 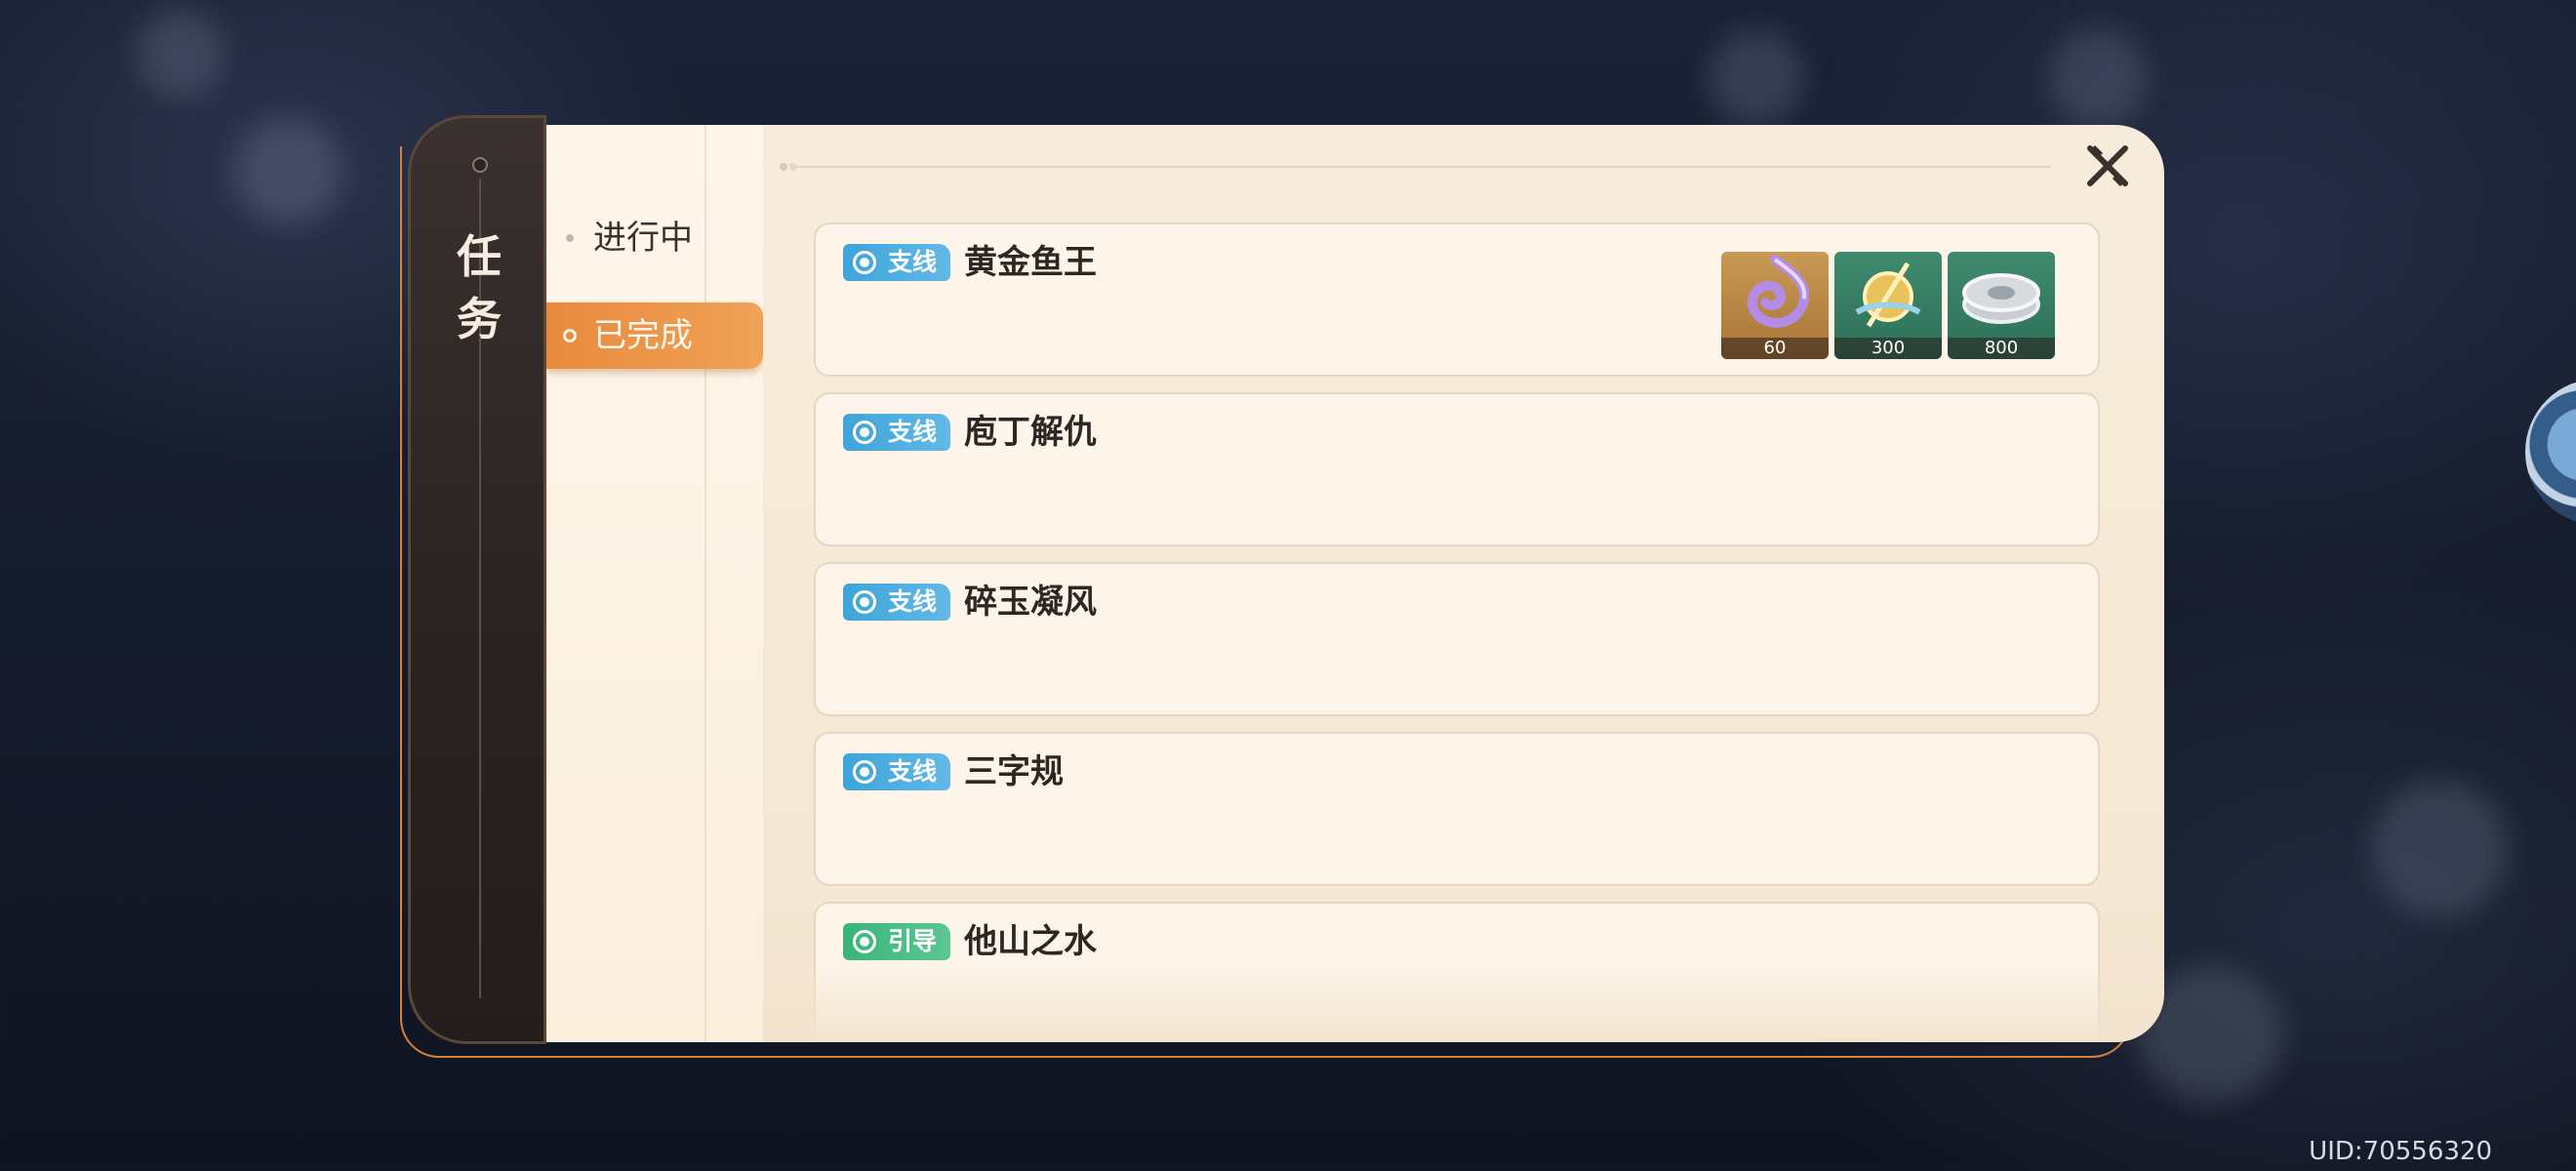 I want to click on reward-list: 60 300 800, so click(x=1888, y=305).